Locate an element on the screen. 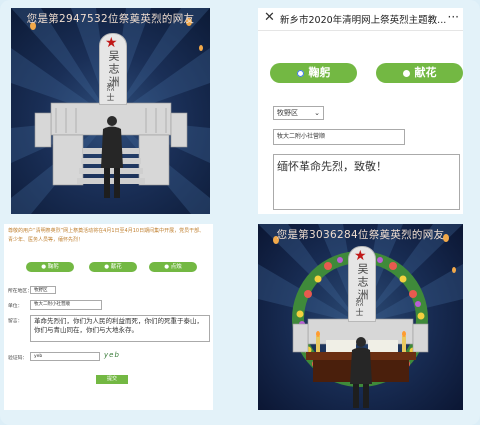 Image resolution: width=480 pixels, height=425 pixels. flower-button: ● 献花 is located at coordinates (113, 267).